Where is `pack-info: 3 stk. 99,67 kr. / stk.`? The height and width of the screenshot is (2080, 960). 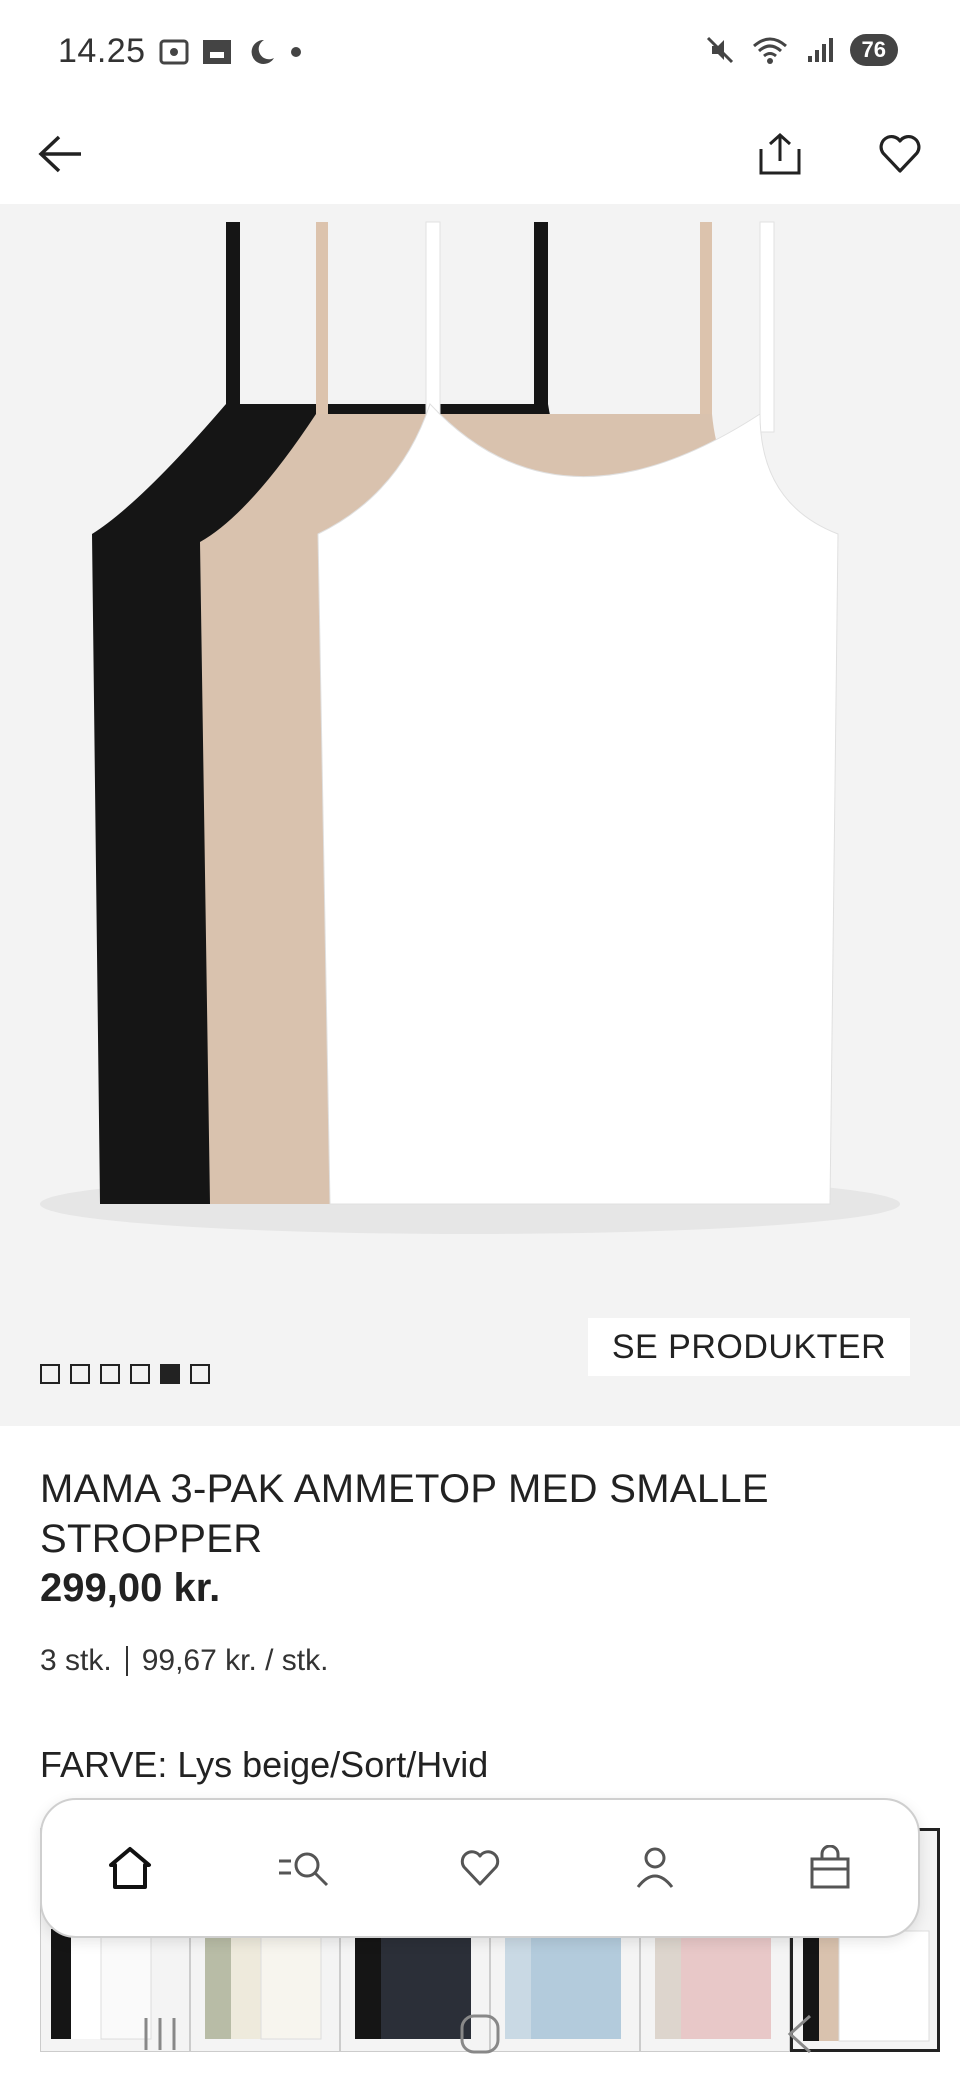 pack-info: 3 stk. 99,67 kr. / stk. is located at coordinates (184, 1661).